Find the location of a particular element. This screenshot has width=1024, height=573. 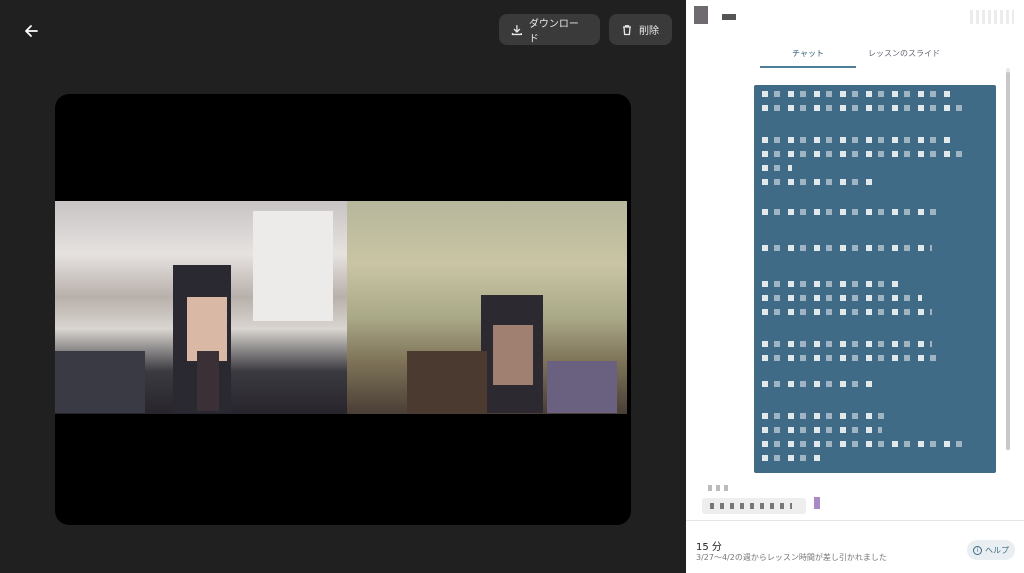

deduction-note: 3/27〜4/2の週からレッスン時間が差し引かれました is located at coordinates (791, 557).